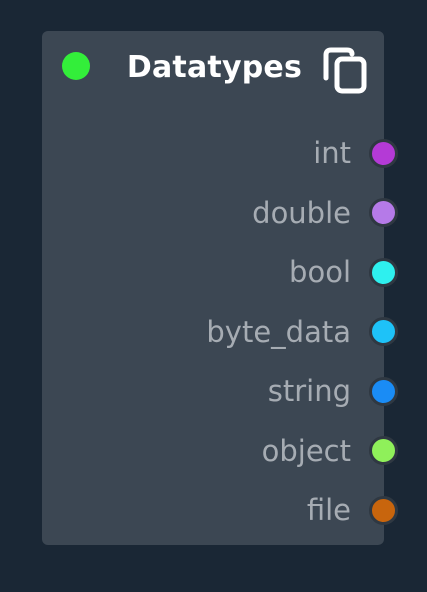 The image size is (427, 592). I want to click on port-label: double, so click(301, 212).